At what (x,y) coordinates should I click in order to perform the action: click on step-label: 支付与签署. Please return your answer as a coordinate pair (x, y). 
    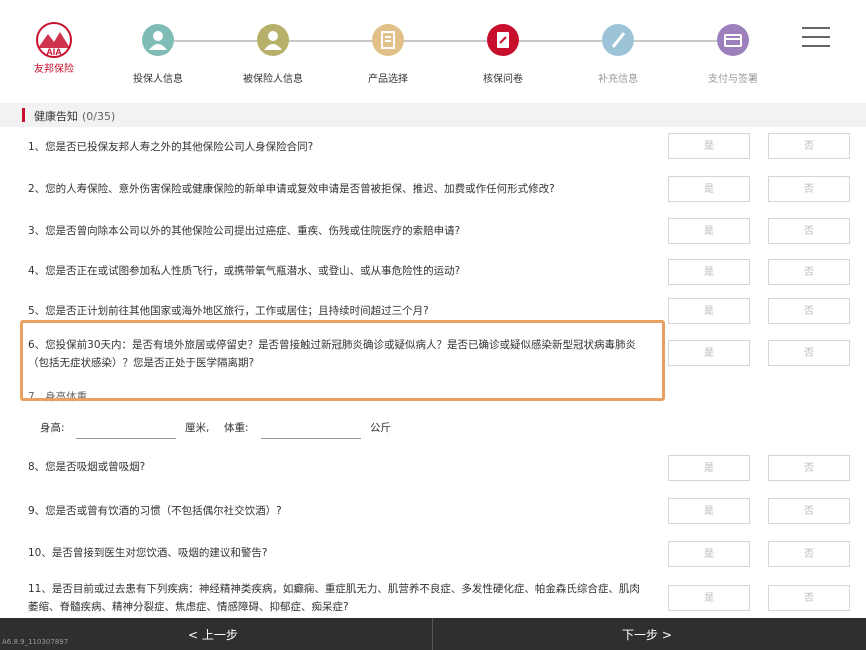
    Looking at the image, I should click on (733, 79).